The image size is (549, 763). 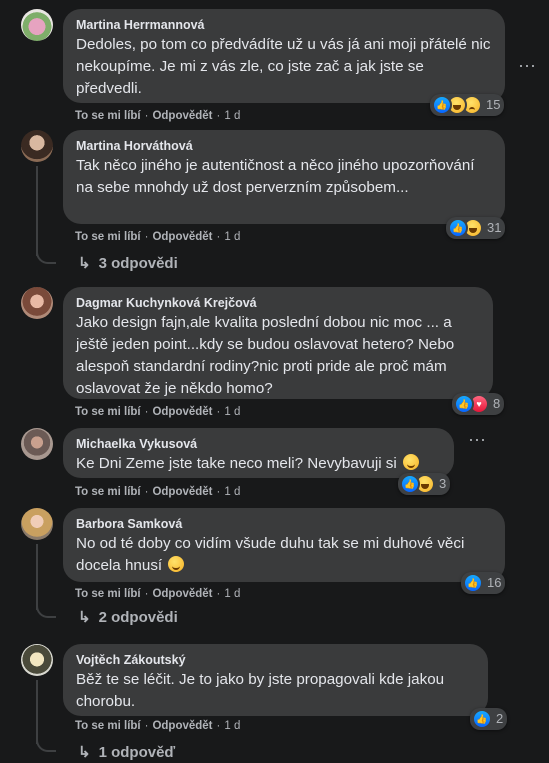 What do you see at coordinates (494, 227) in the screenshot?
I see `reaction-count: 31` at bounding box center [494, 227].